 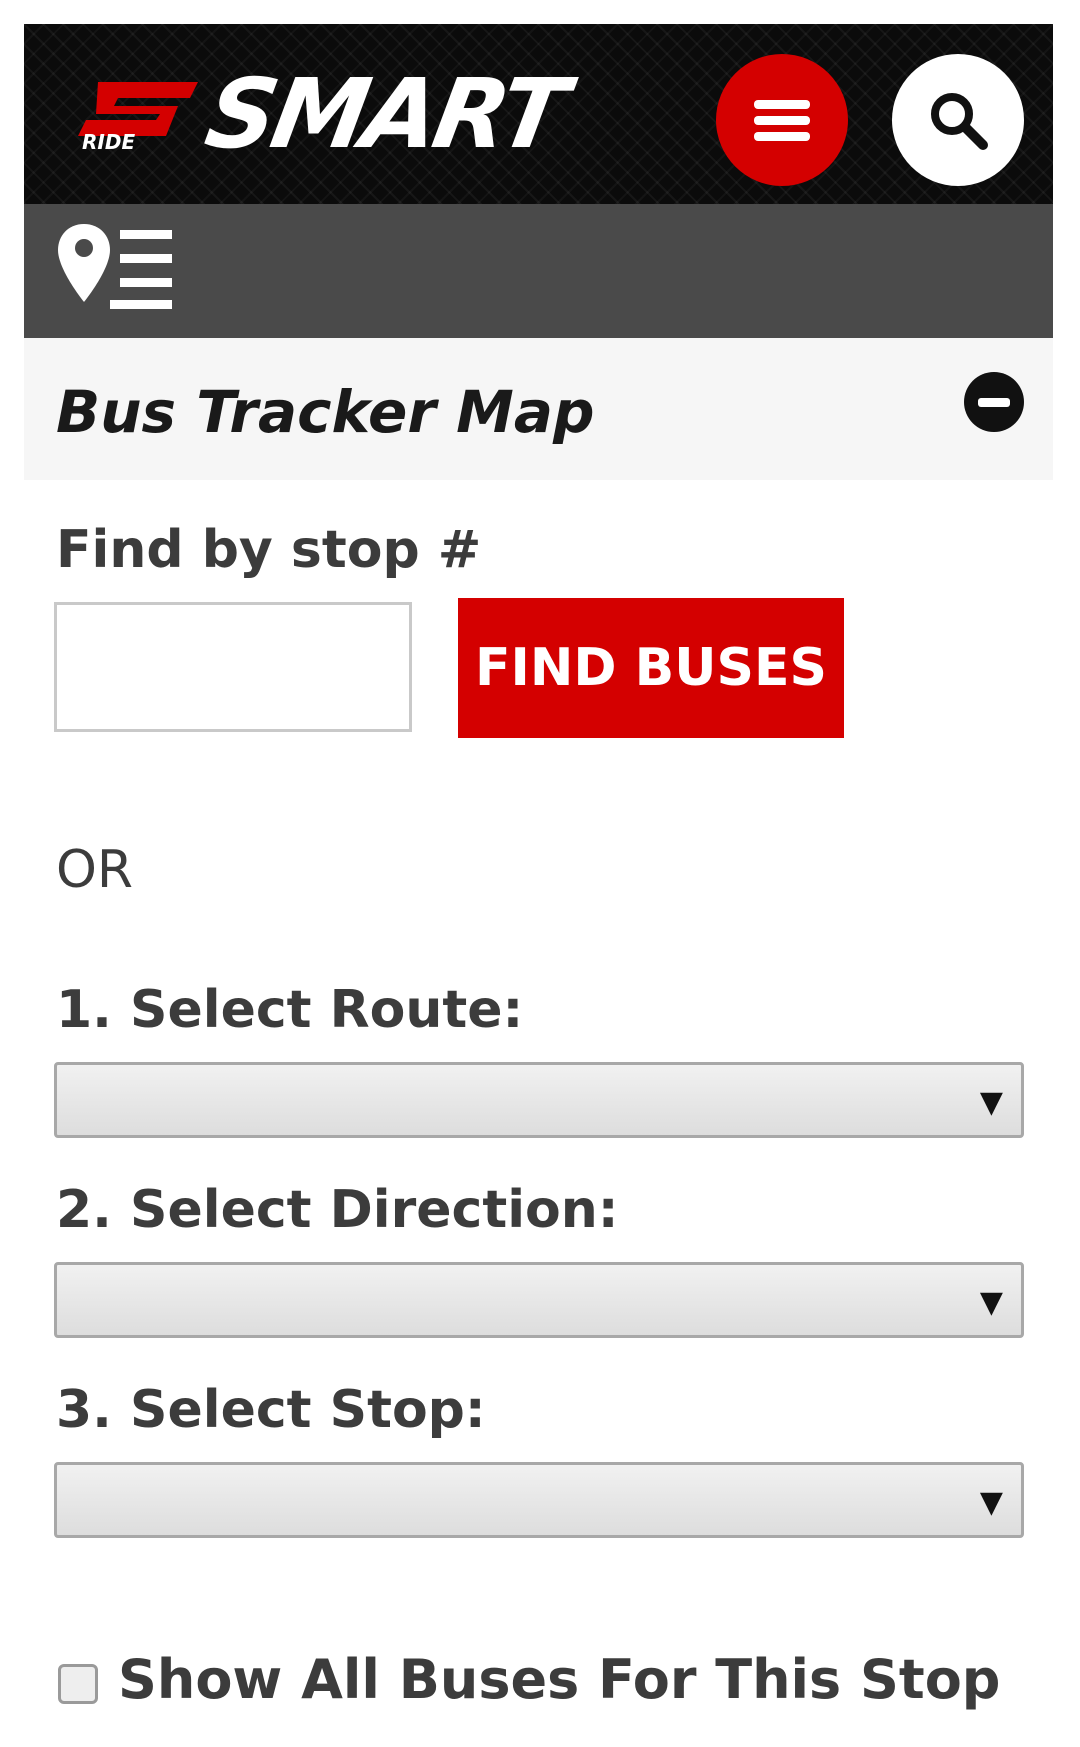 I want to click on menu-button, so click(x=782, y=120).